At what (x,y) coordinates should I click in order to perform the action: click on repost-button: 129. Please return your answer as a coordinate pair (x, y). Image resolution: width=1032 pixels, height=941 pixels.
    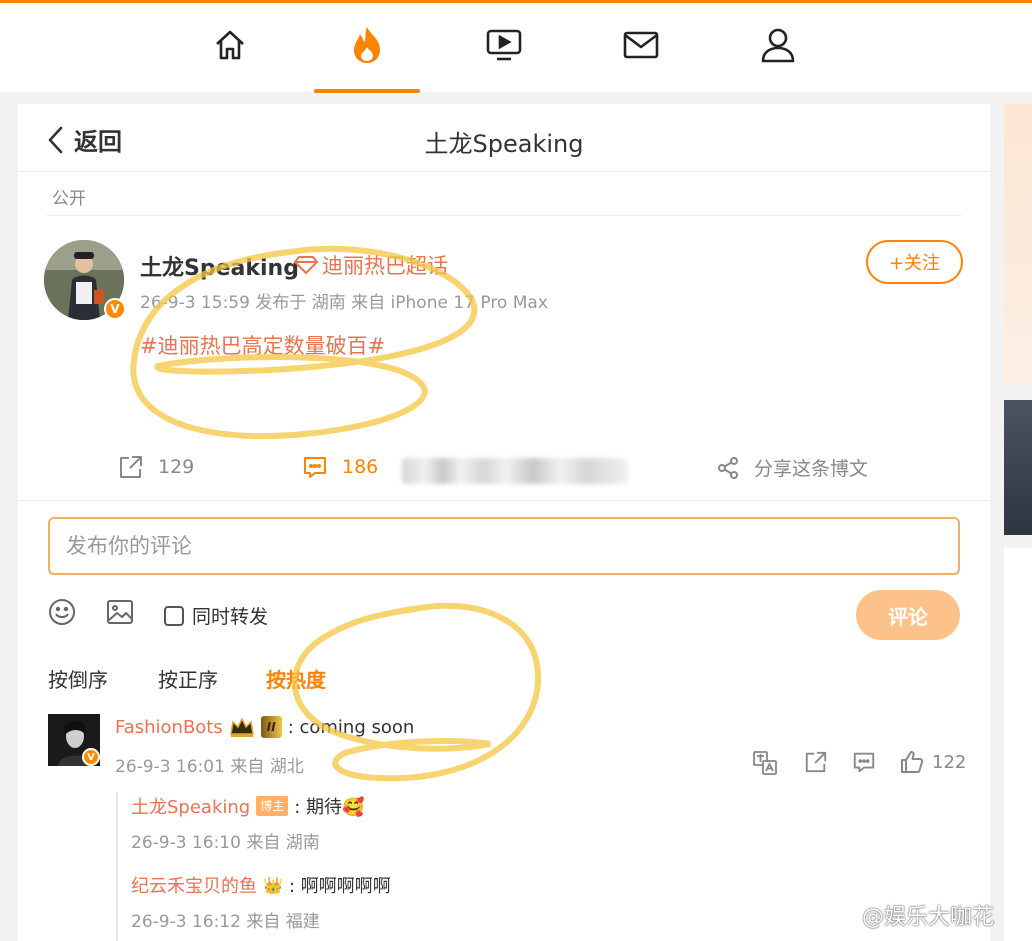
    Looking at the image, I should click on (156, 467).